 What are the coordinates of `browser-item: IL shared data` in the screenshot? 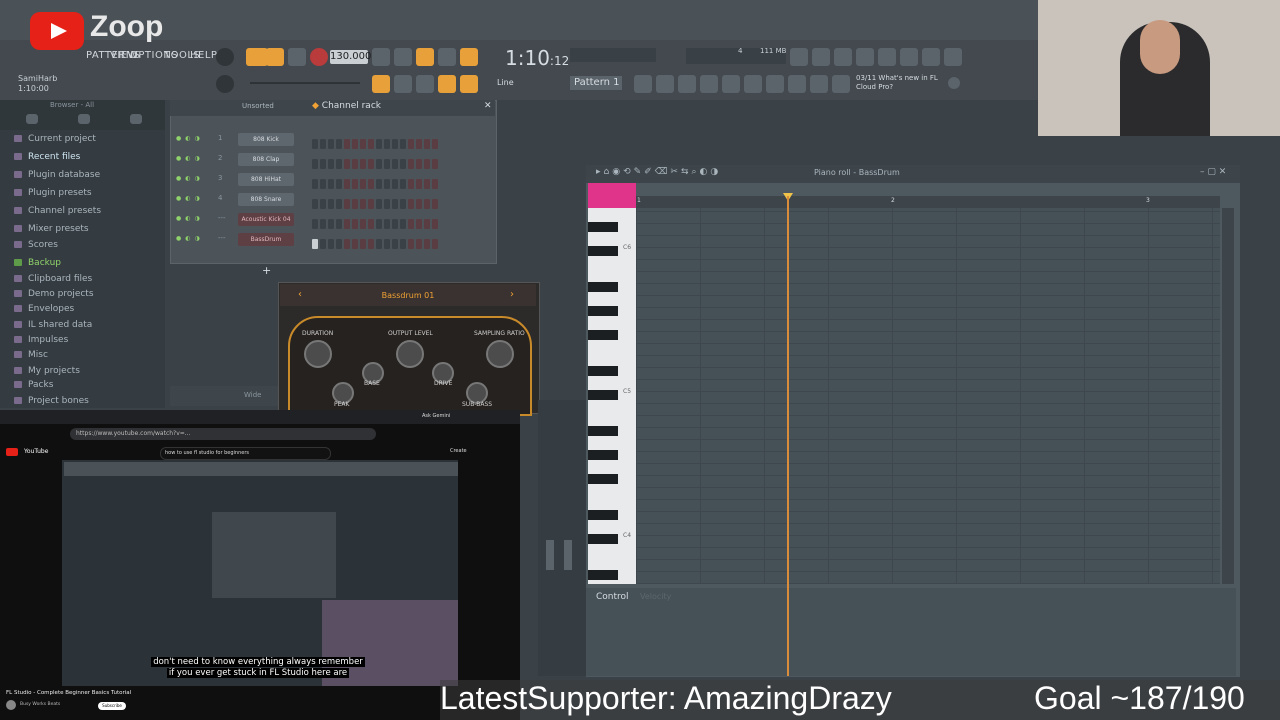 It's located at (53, 325).